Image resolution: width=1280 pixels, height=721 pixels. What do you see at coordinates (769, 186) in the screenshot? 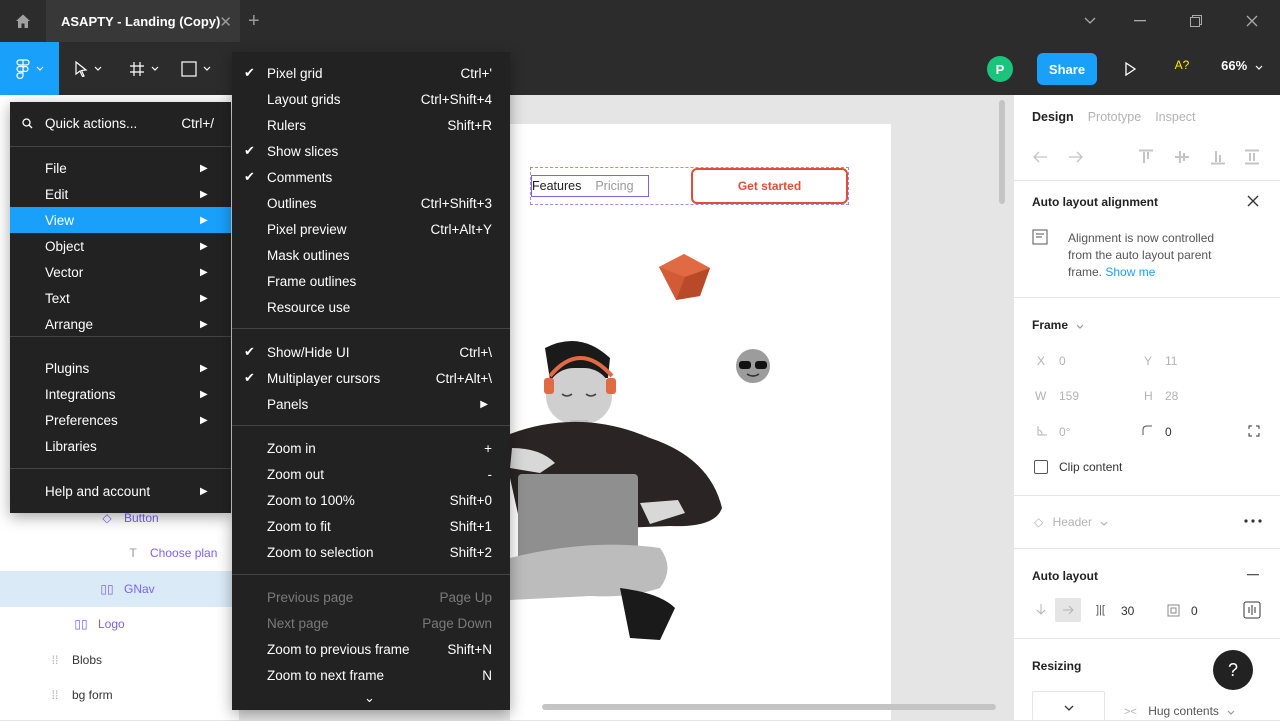
I see `get-started-button: Get started` at bounding box center [769, 186].